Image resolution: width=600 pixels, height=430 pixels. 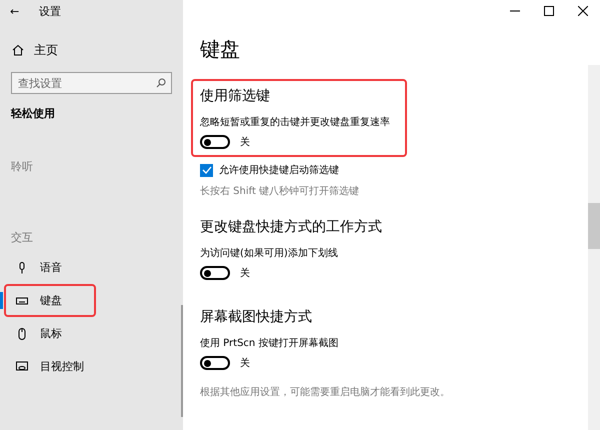 What do you see at coordinates (22, 366) in the screenshot?
I see `monitor-eye-icon` at bounding box center [22, 366].